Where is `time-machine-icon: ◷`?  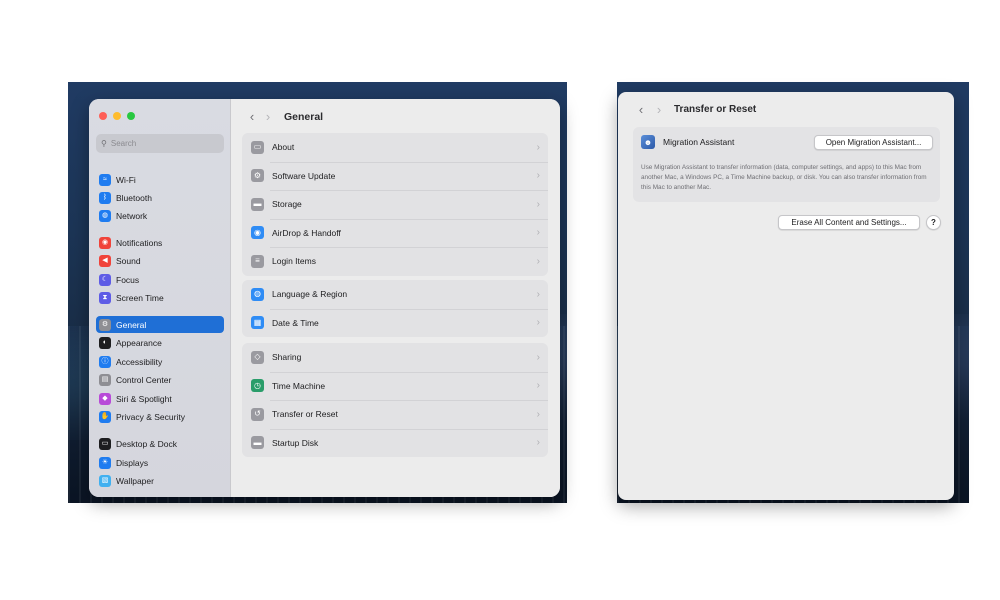 time-machine-icon: ◷ is located at coordinates (257, 386).